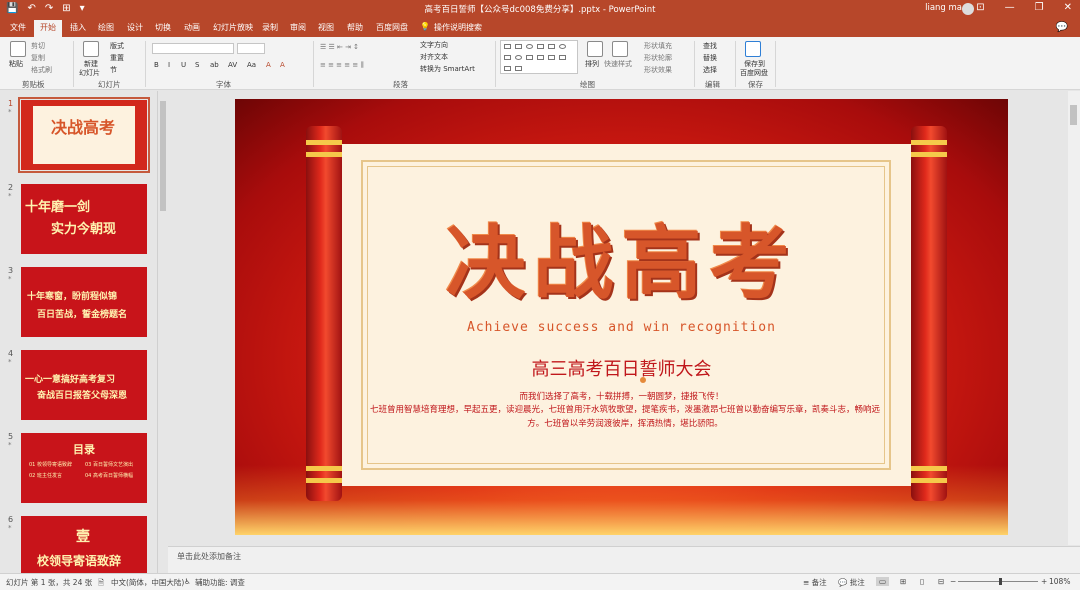  What do you see at coordinates (710, 46) in the screenshot?
I see `find-button: 查找` at bounding box center [710, 46].